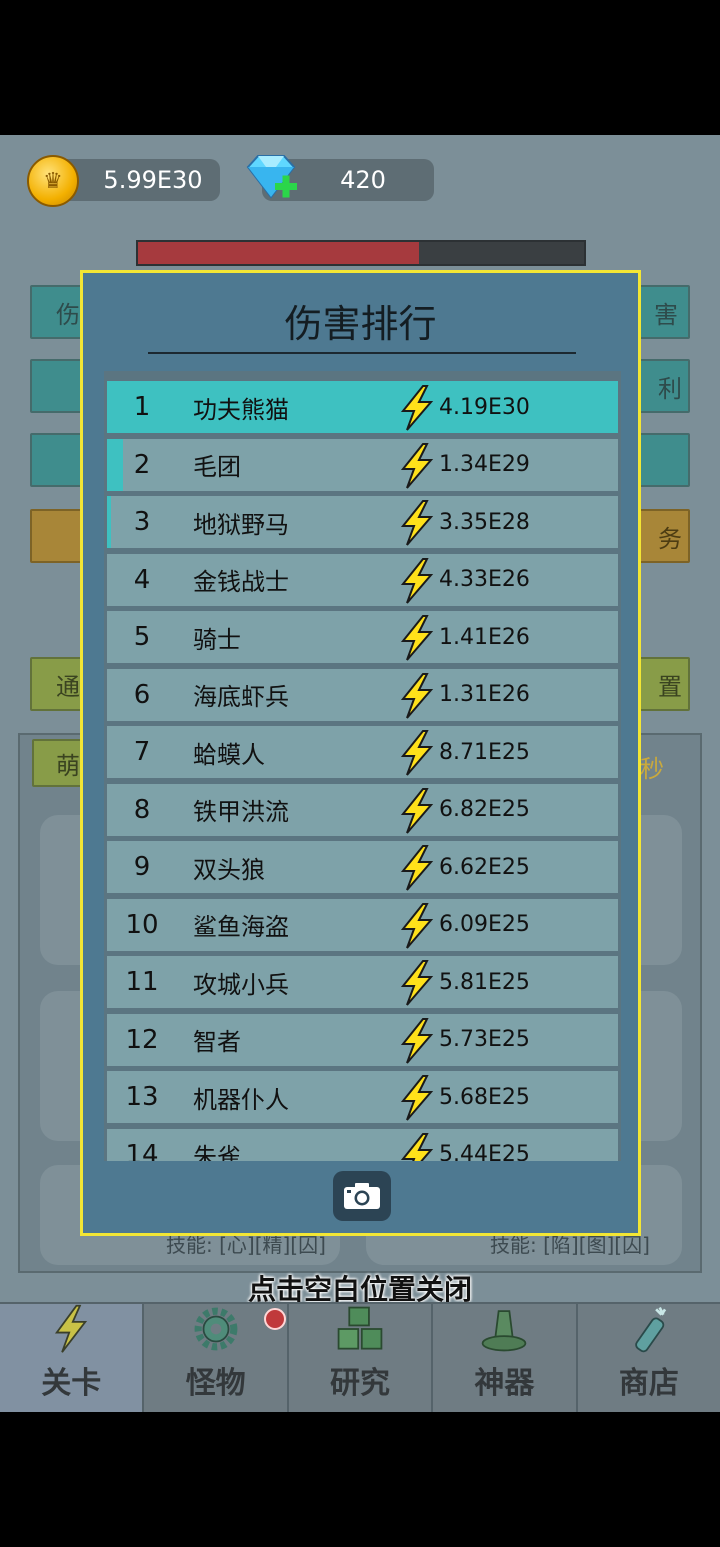 The image size is (720, 1547). Describe the element at coordinates (362, 353) in the screenshot. I see `title-divider` at that location.